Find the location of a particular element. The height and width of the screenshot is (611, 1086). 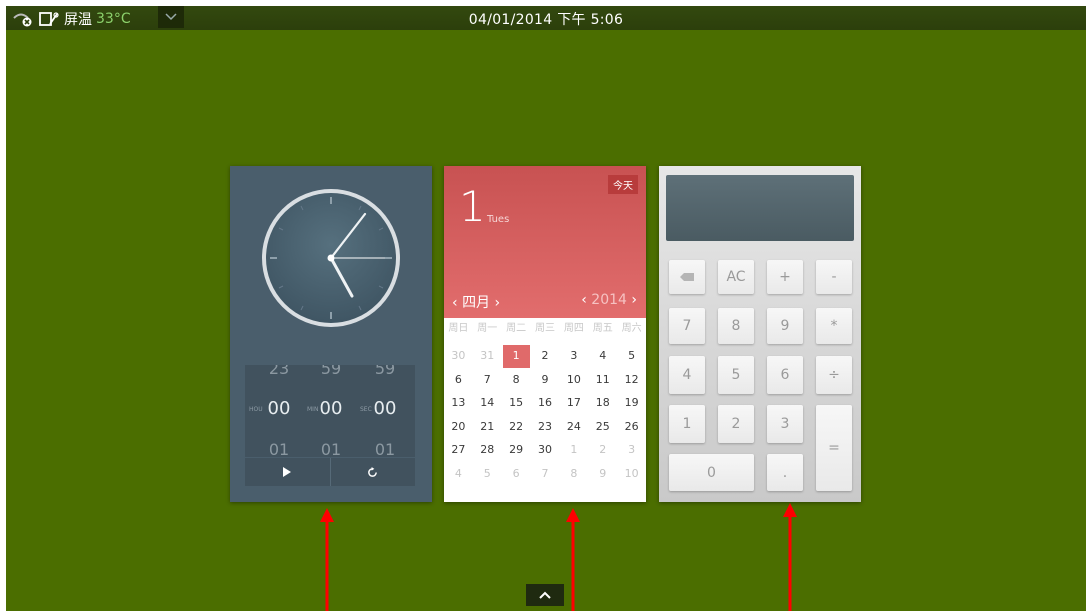

timer-minutes-prev: 59 is located at coordinates (331, 371).